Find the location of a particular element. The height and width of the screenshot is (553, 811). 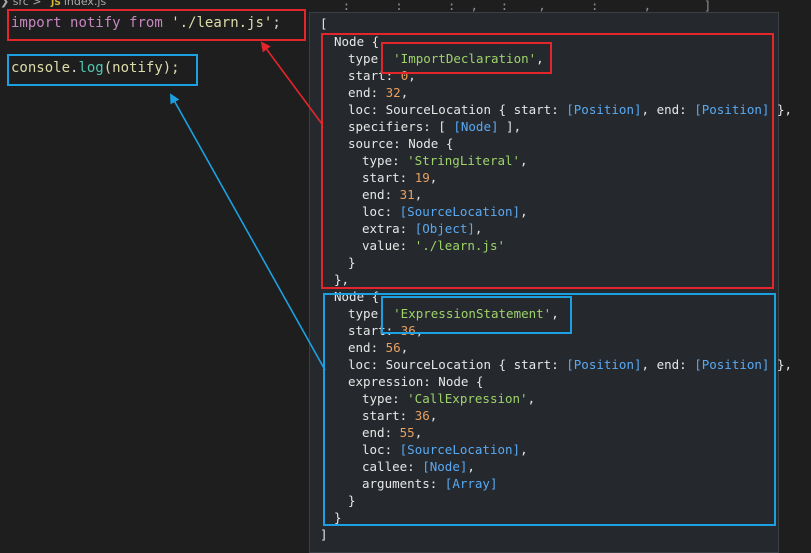

import-highlight-box is located at coordinates (156, 25).